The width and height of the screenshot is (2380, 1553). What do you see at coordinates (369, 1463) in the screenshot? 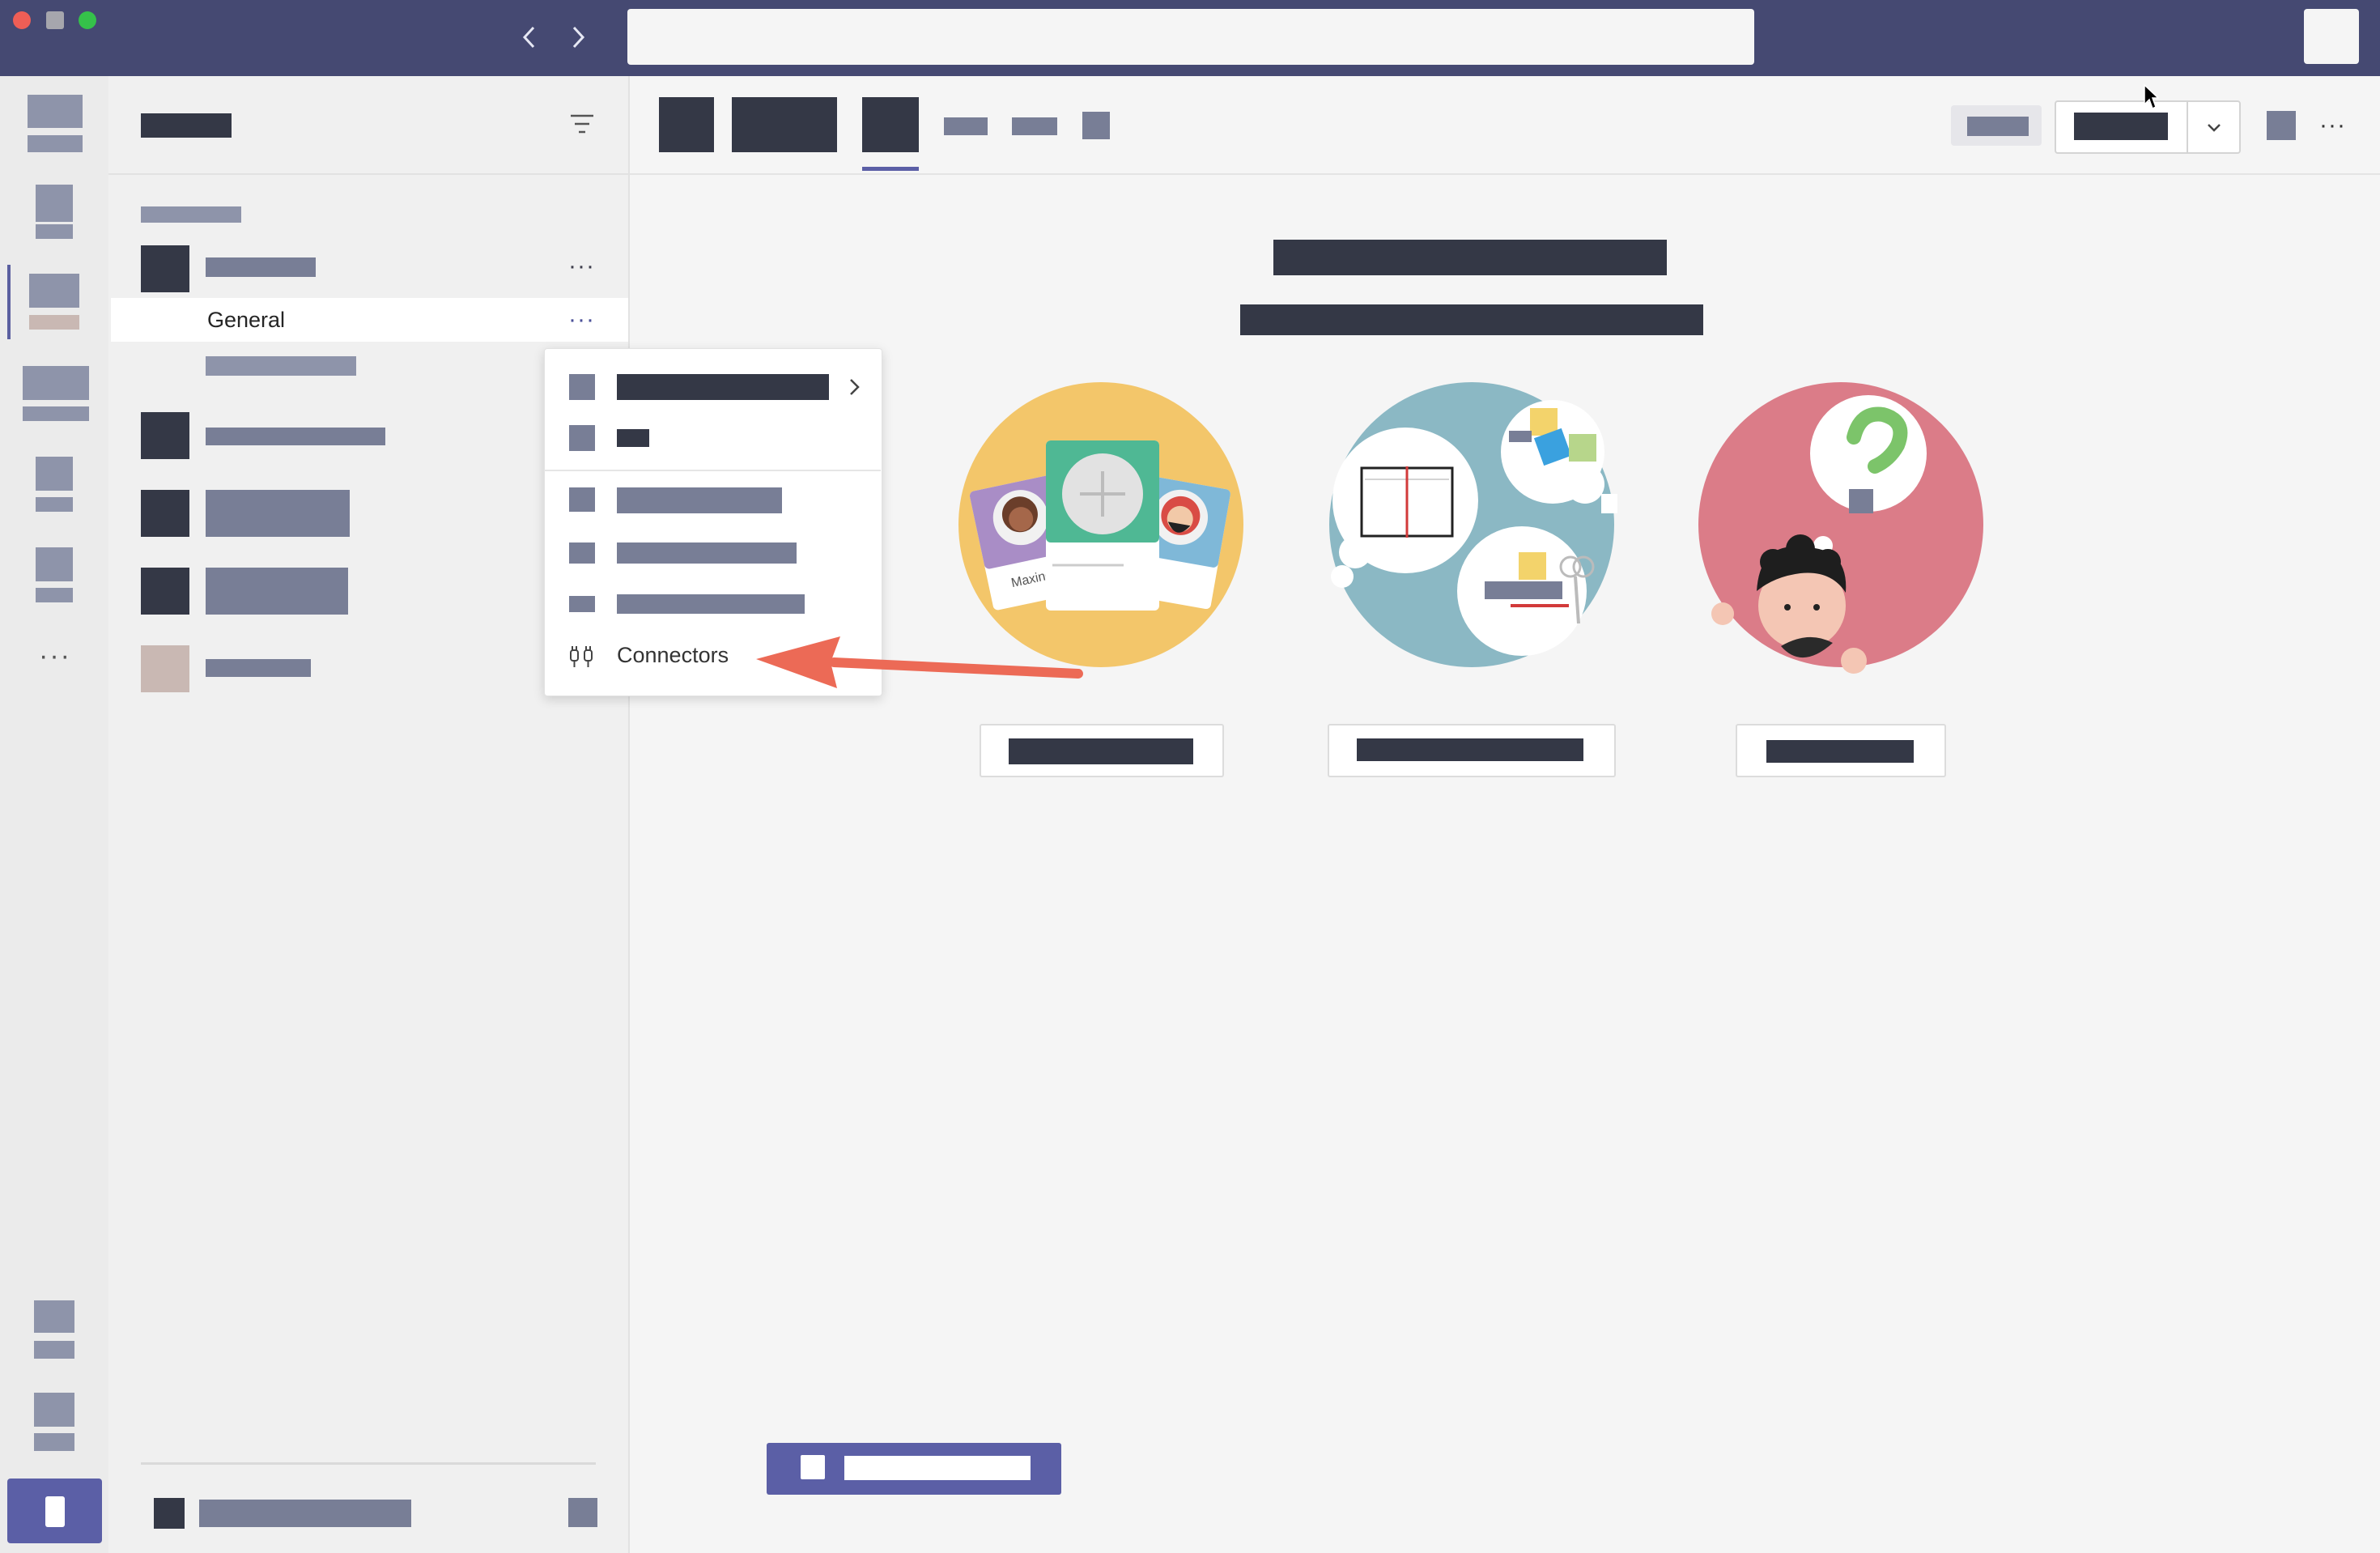
I see `panel-footer-divider` at bounding box center [369, 1463].